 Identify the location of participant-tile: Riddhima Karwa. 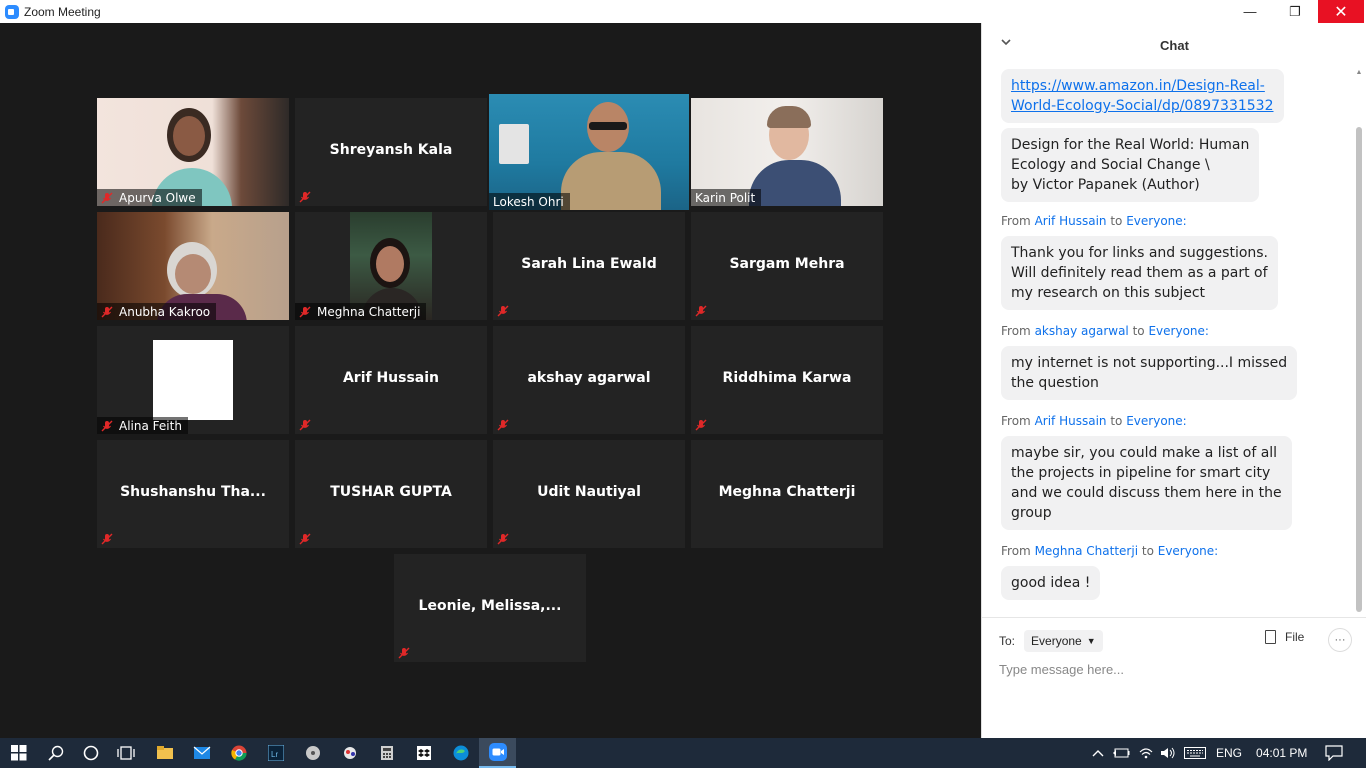
(787, 380).